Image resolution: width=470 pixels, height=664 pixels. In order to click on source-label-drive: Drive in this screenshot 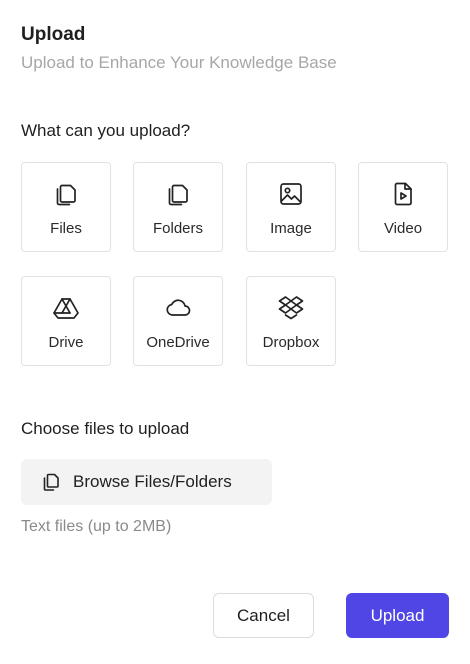, I will do `click(66, 342)`.